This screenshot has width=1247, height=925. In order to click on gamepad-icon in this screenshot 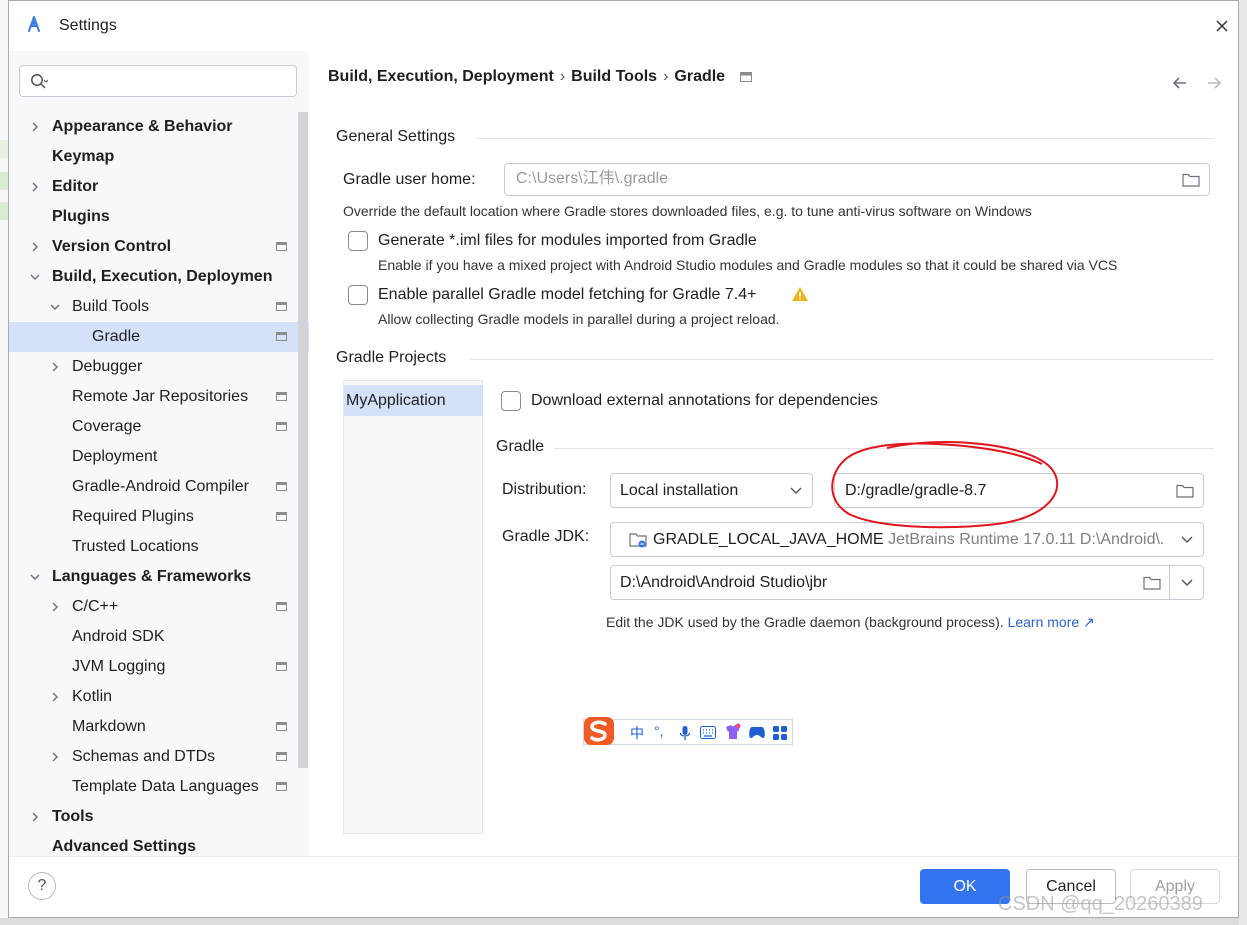, I will do `click(757, 732)`.